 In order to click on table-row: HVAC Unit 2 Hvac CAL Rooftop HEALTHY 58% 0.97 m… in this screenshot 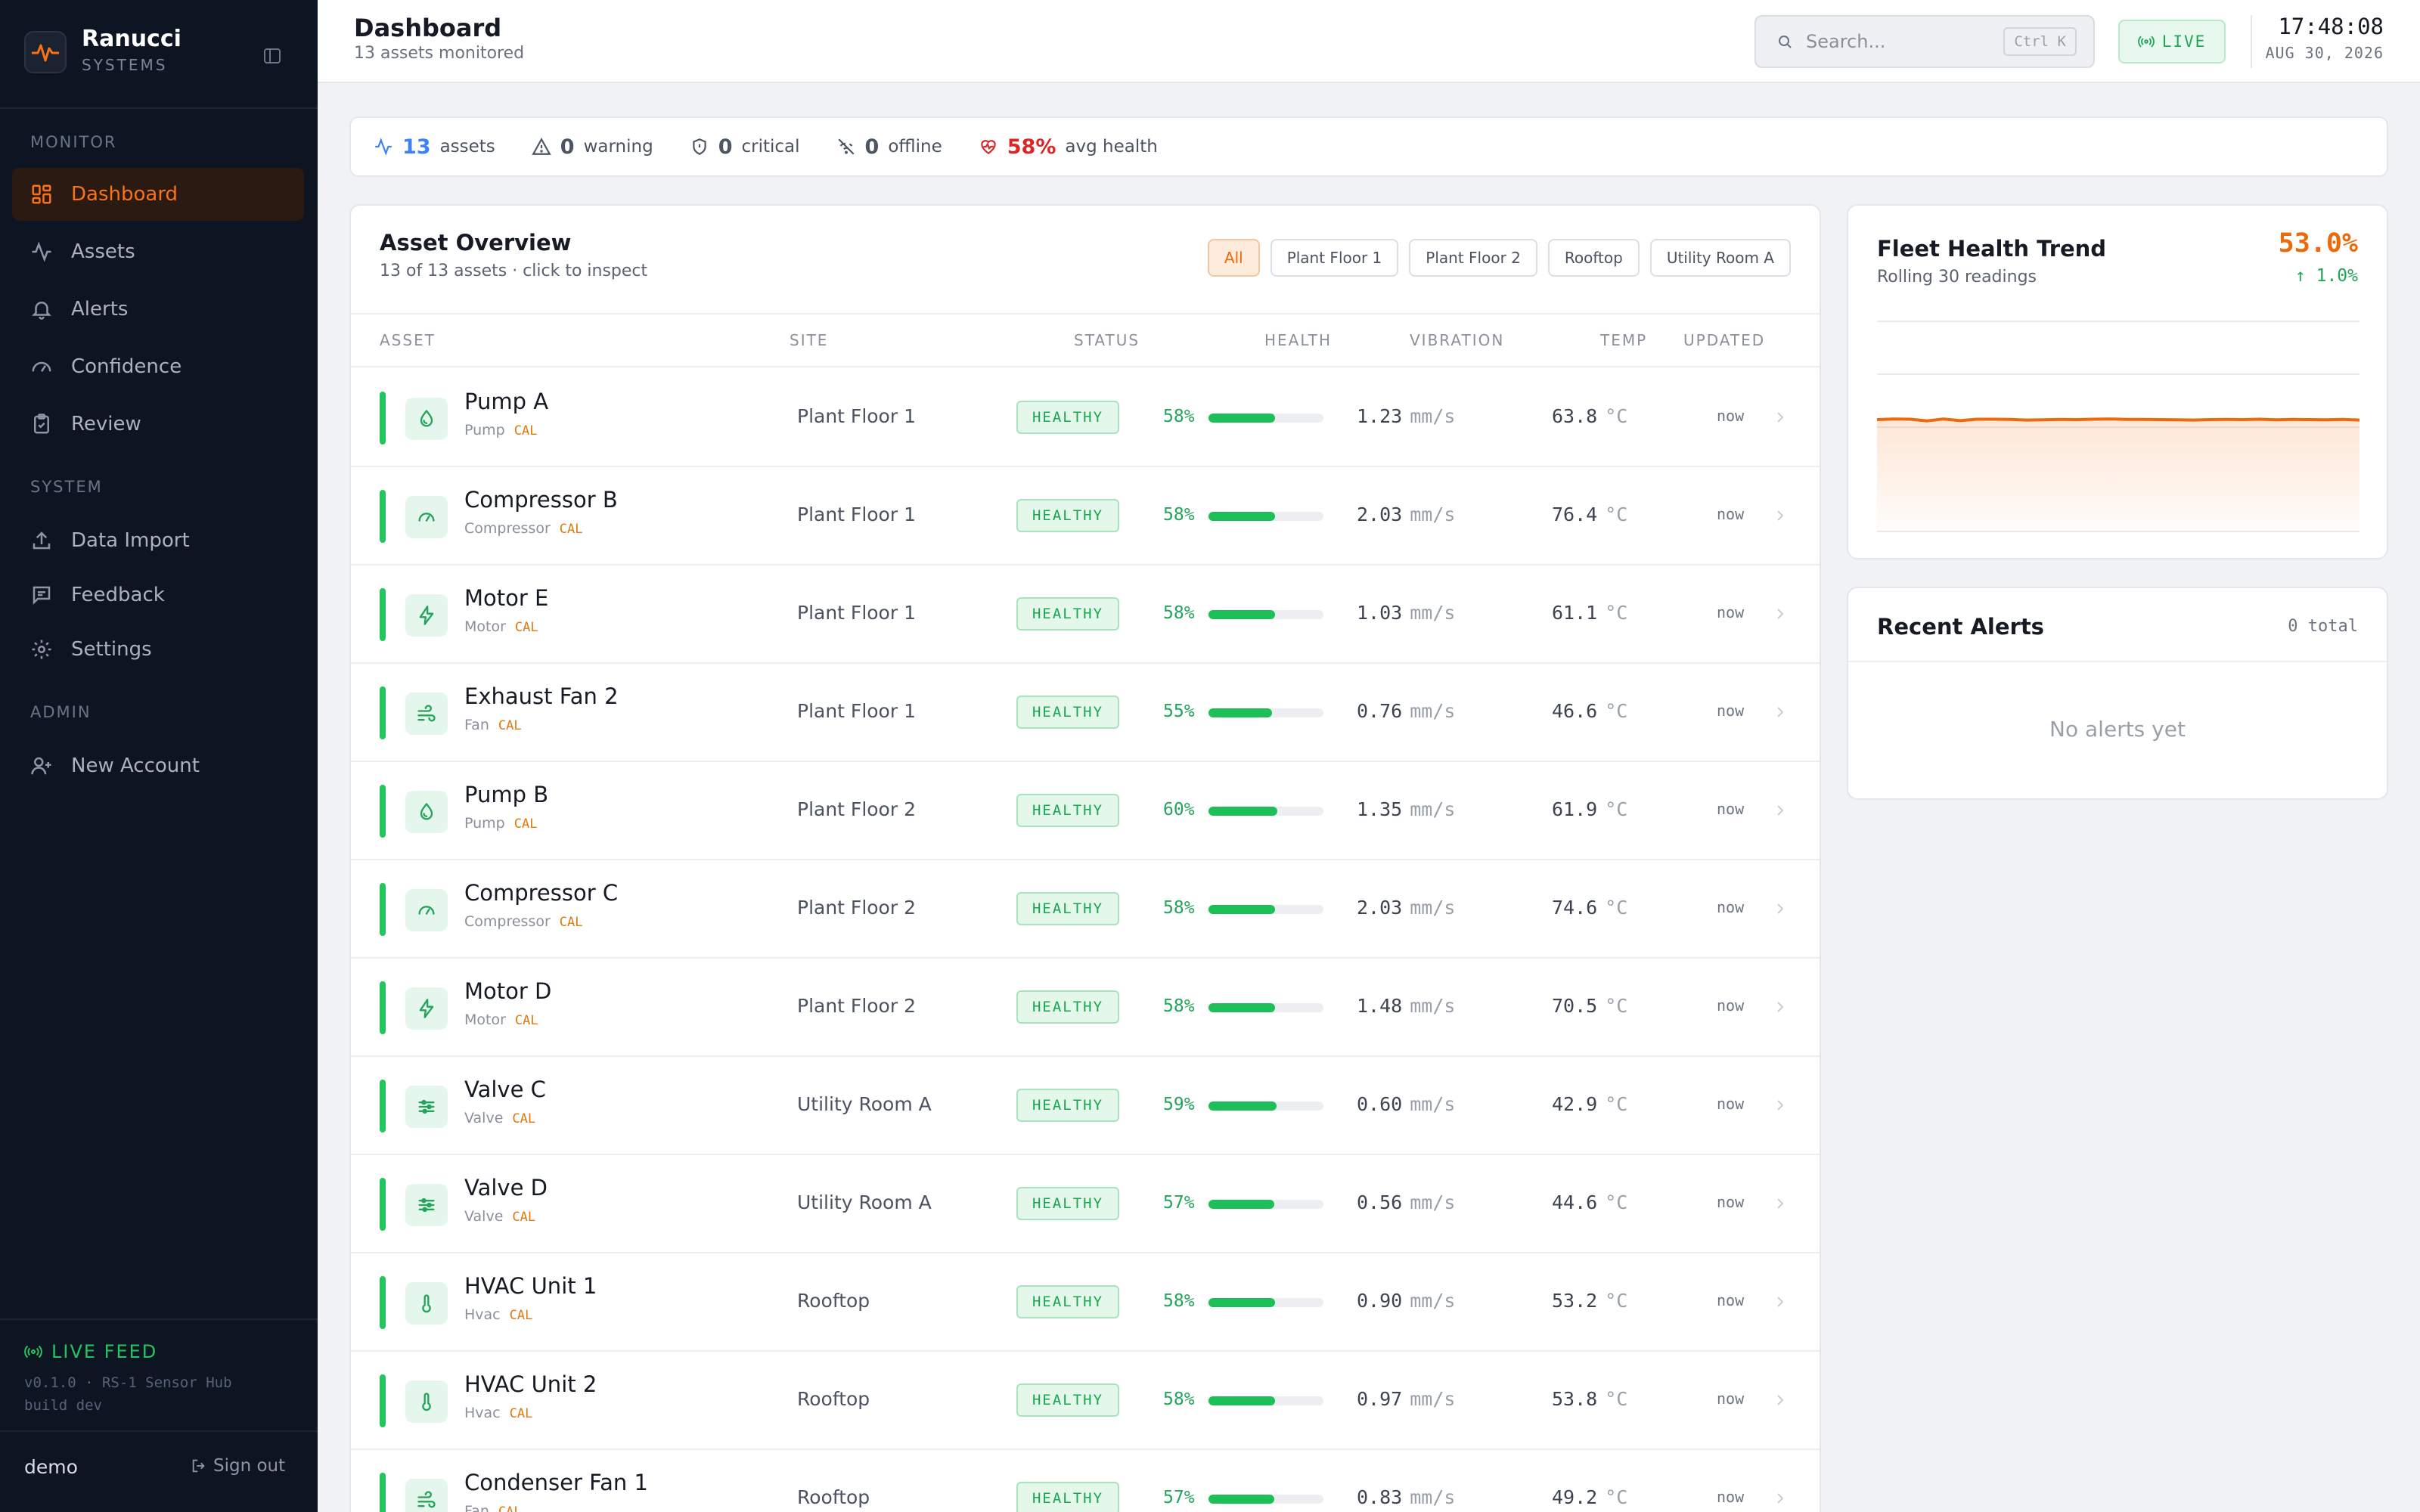, I will do `click(1085, 1401)`.